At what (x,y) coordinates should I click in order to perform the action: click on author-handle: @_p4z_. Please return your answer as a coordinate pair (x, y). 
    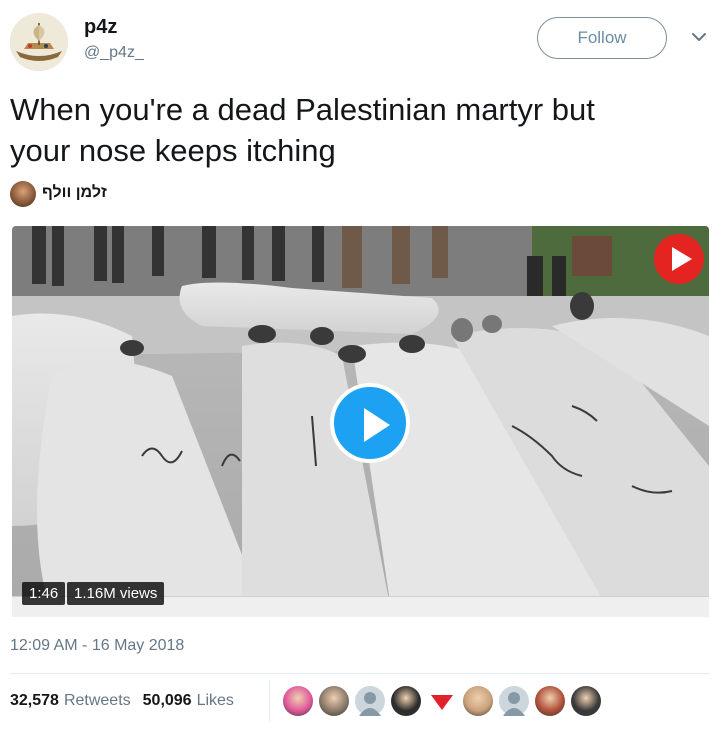
    Looking at the image, I should click on (114, 53).